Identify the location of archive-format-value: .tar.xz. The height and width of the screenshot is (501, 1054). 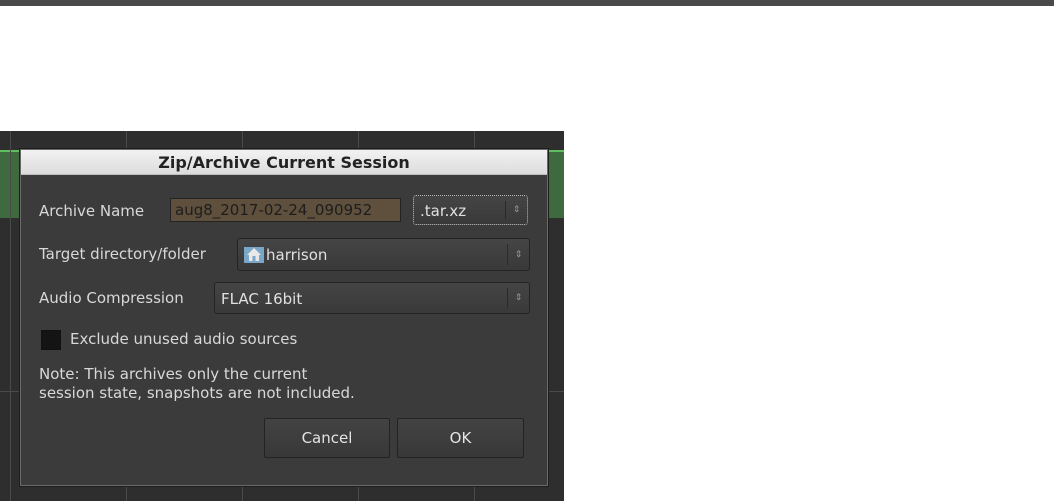
(443, 211).